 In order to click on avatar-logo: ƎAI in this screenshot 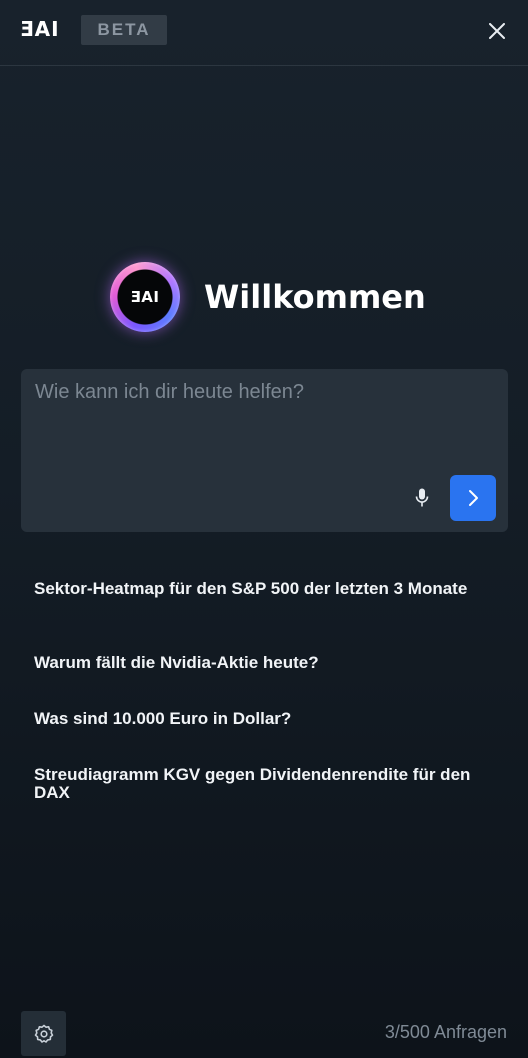, I will do `click(145, 297)`.